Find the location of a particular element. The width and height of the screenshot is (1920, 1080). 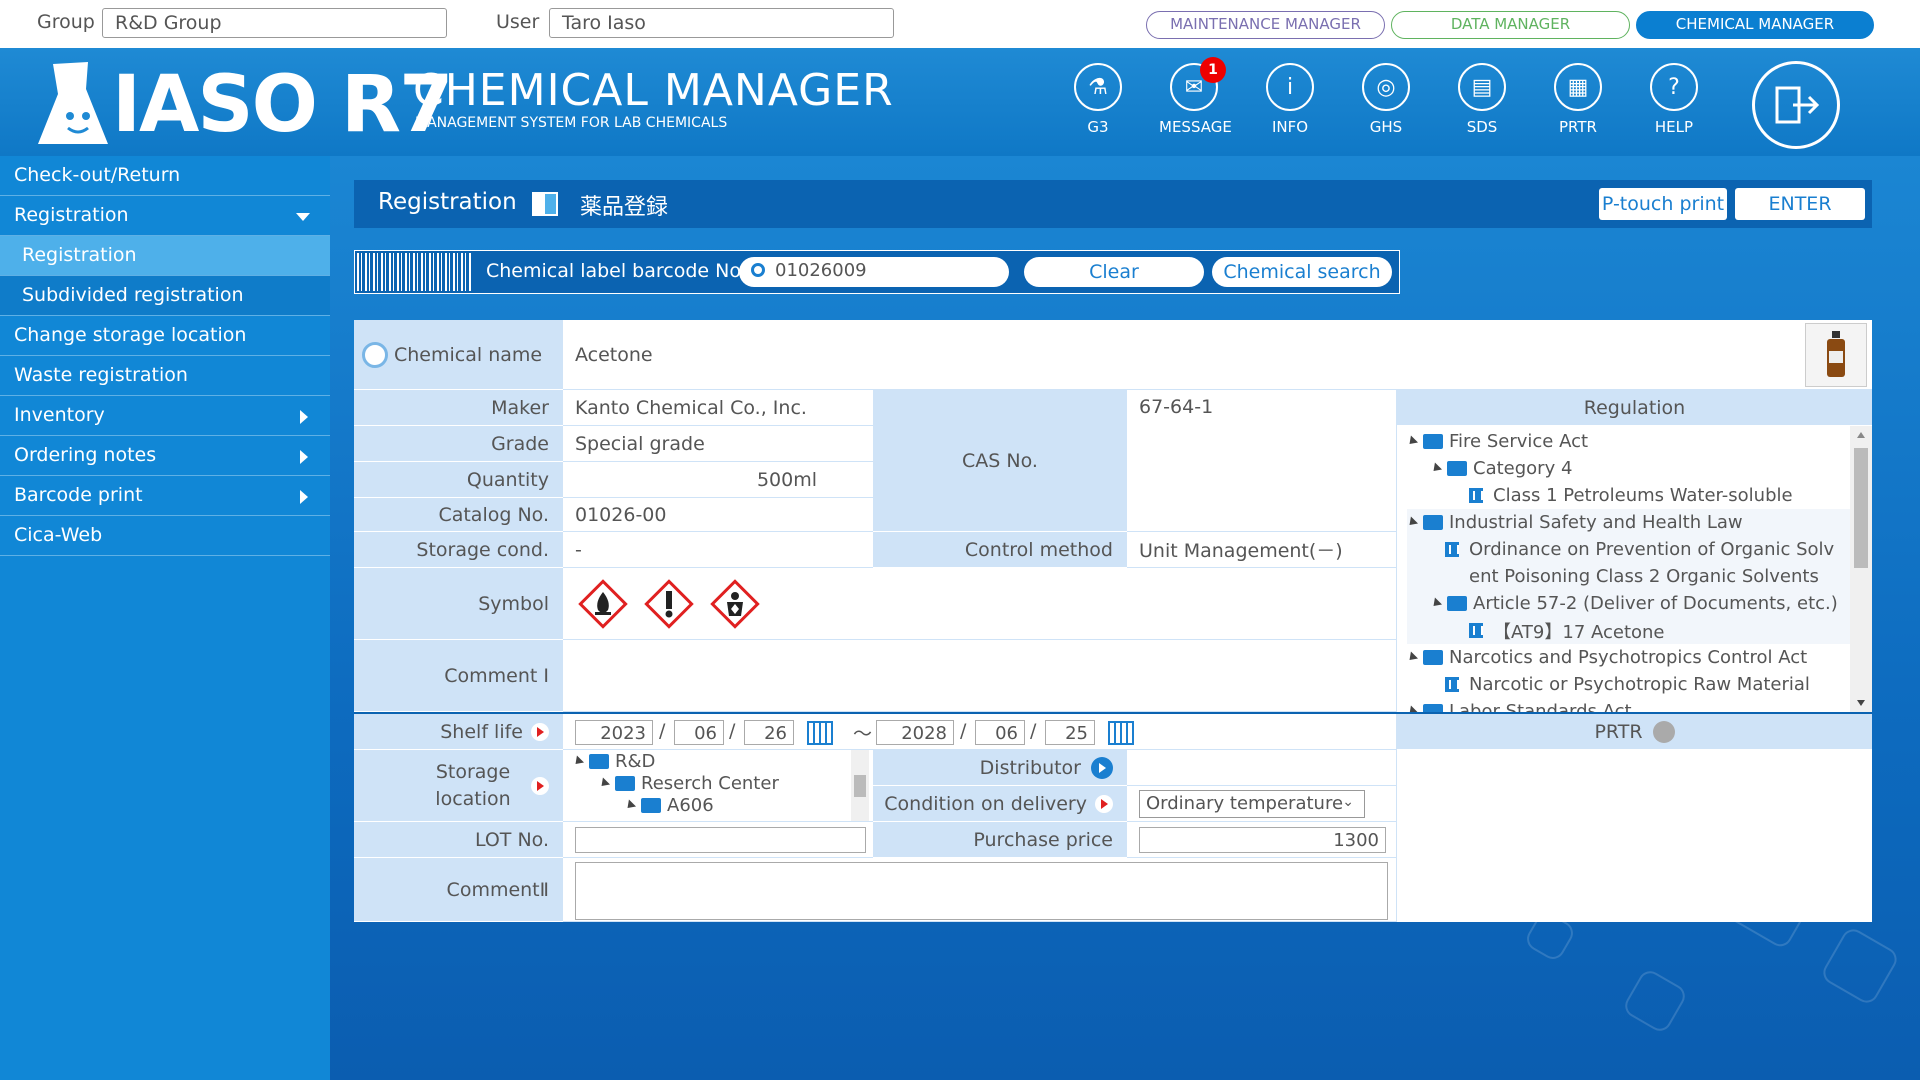

regulation-item: Labor Standards Act is located at coordinates (1638, 705).